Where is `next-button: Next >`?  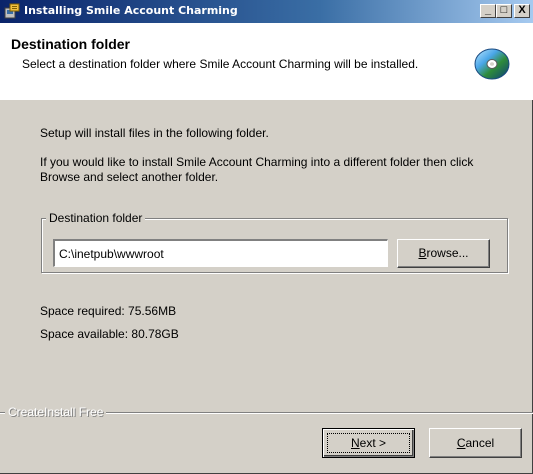
next-button: Next > is located at coordinates (368, 443).